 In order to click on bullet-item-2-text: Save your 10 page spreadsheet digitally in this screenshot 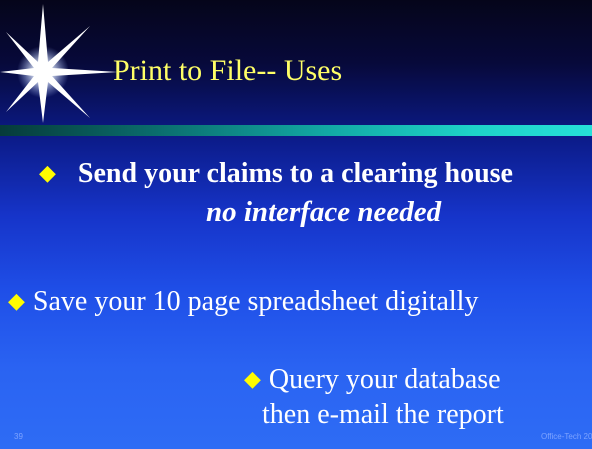, I will do `click(255, 301)`.